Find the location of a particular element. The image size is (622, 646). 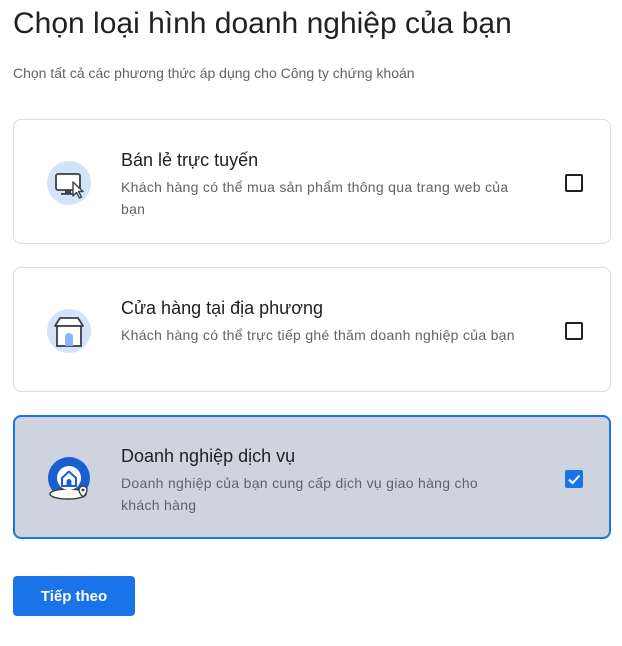

storefront-icon is located at coordinates (69, 331).